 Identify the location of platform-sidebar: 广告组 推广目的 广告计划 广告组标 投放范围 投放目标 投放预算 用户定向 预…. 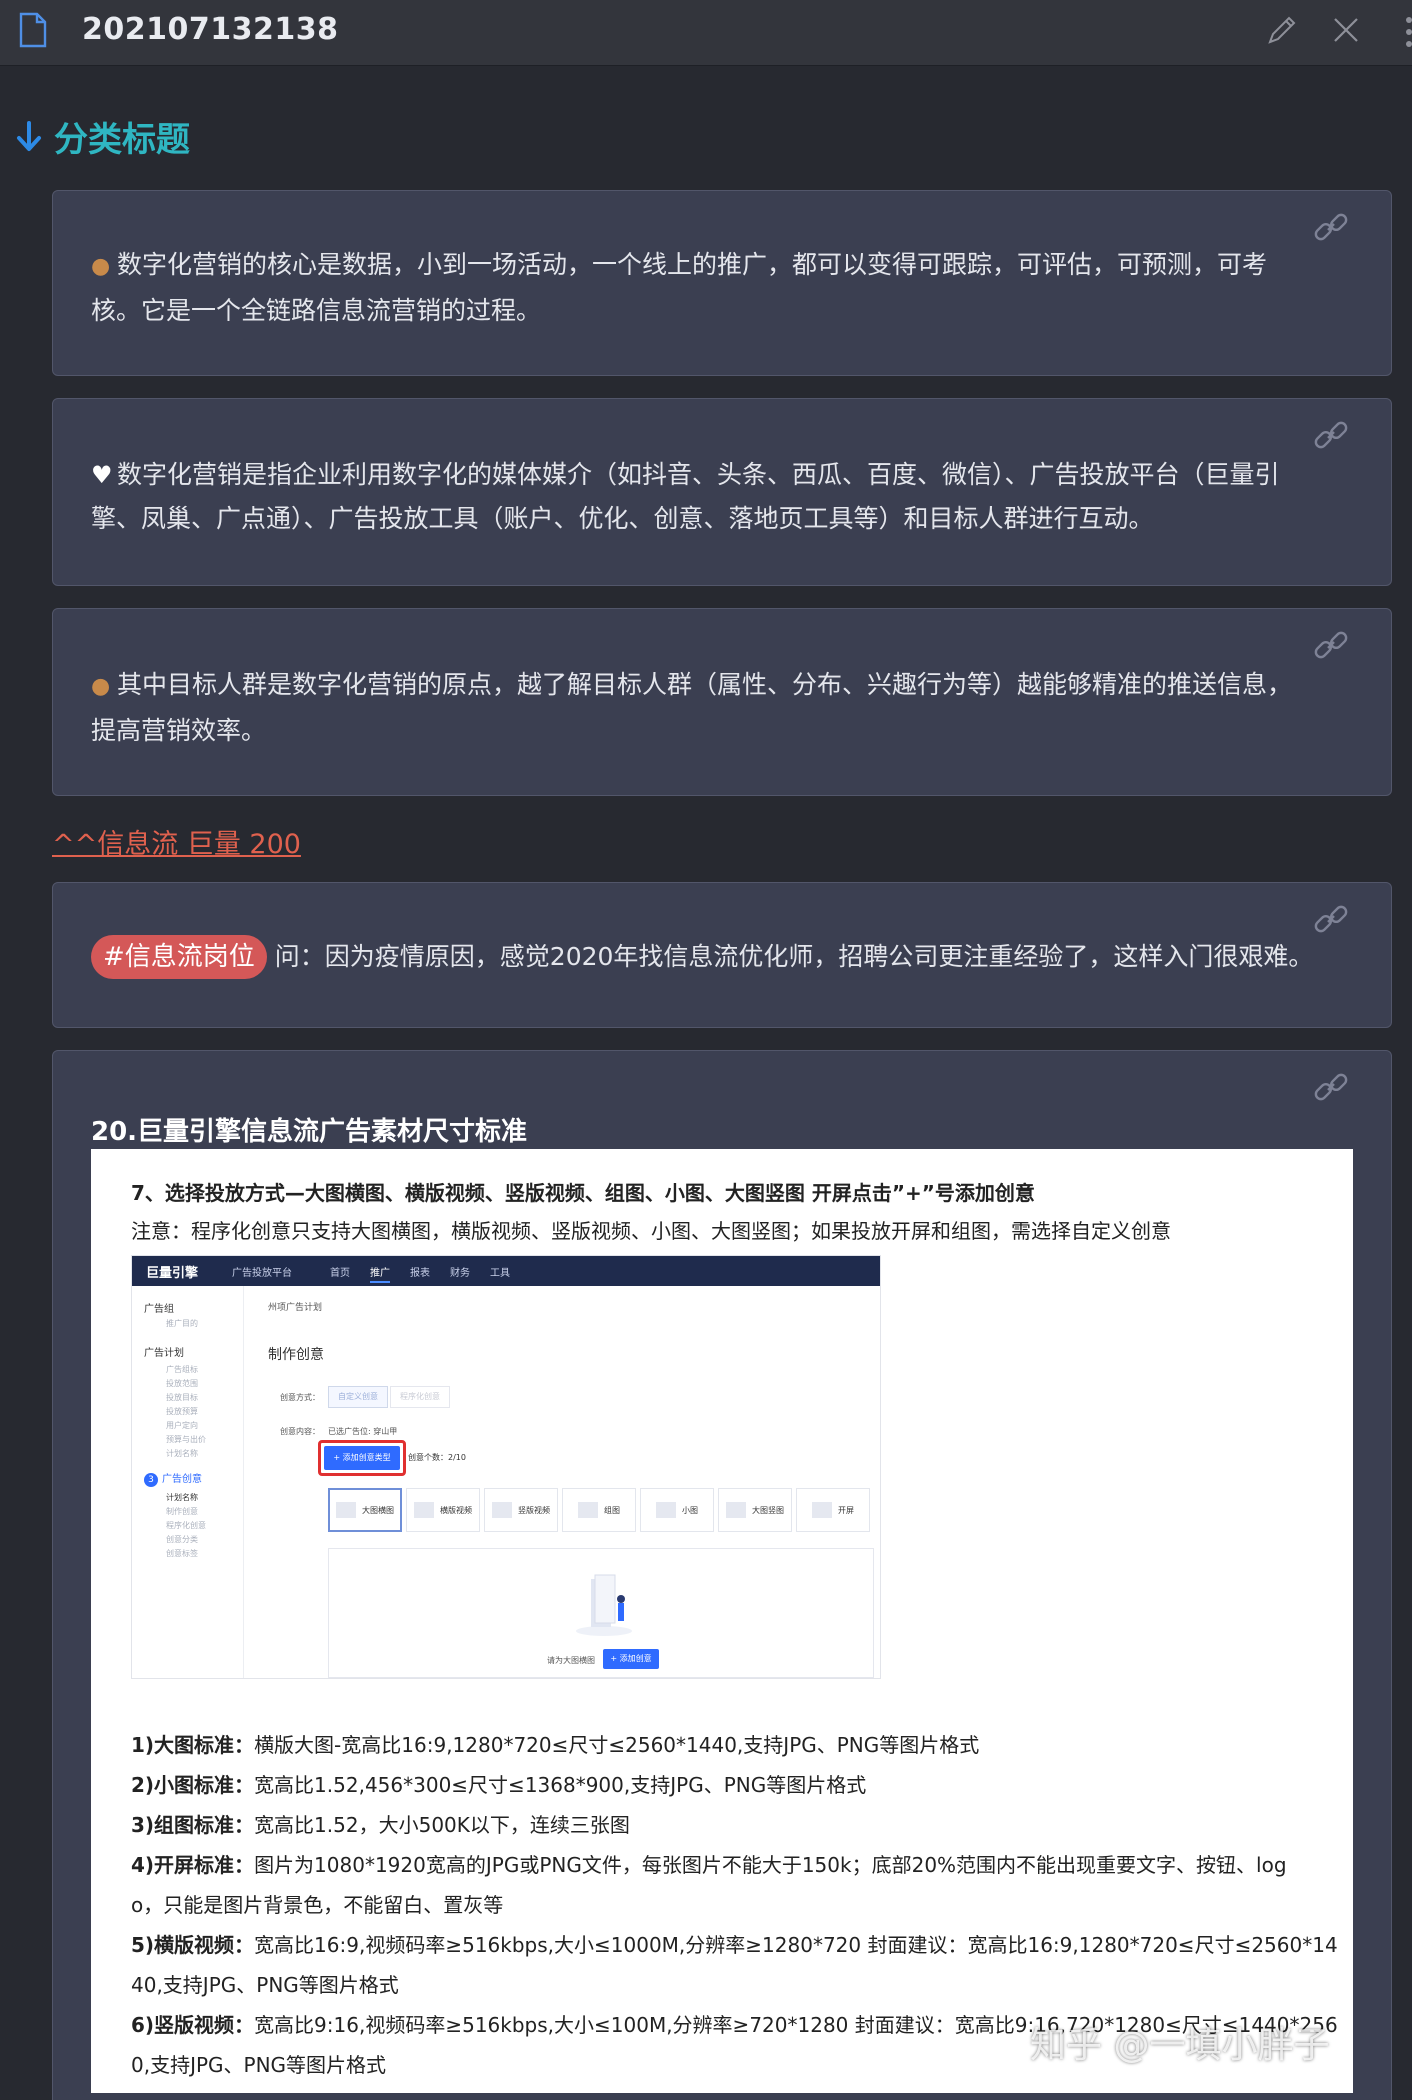
(188, 1482).